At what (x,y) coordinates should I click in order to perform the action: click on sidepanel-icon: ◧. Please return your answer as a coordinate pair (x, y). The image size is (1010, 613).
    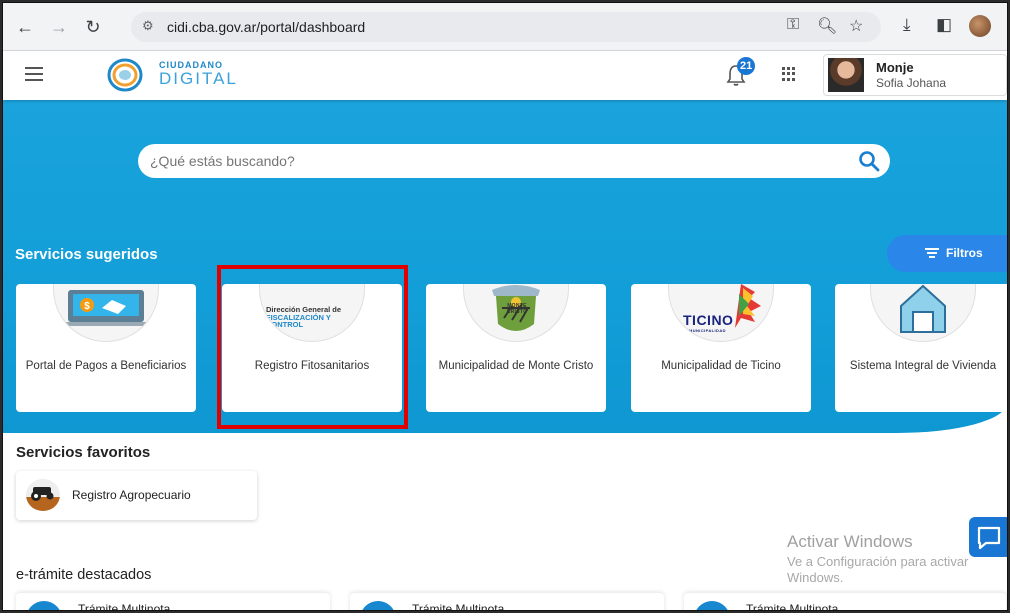
    Looking at the image, I should click on (944, 25).